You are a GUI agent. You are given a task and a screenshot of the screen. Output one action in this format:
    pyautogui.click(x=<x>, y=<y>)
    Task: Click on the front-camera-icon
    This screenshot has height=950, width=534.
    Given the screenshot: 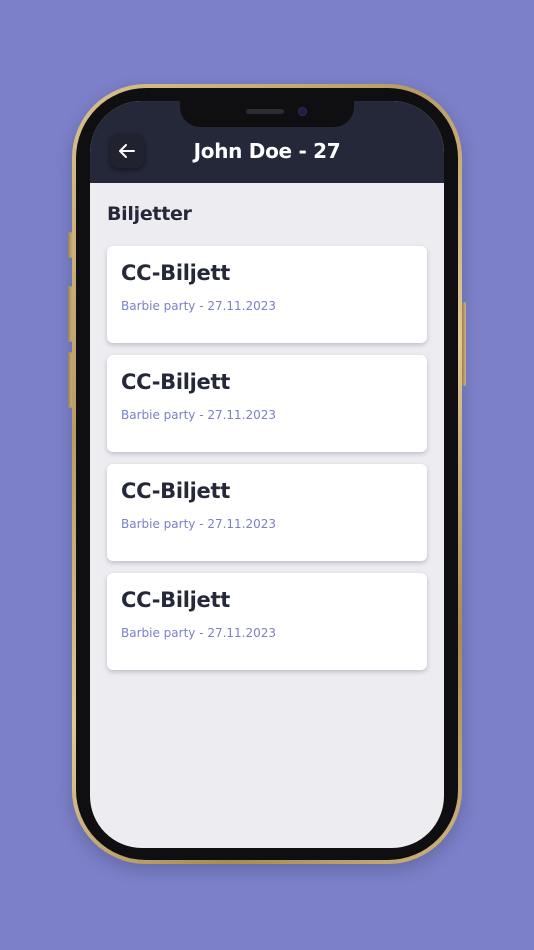 What is the action you would take?
    pyautogui.click(x=302, y=111)
    